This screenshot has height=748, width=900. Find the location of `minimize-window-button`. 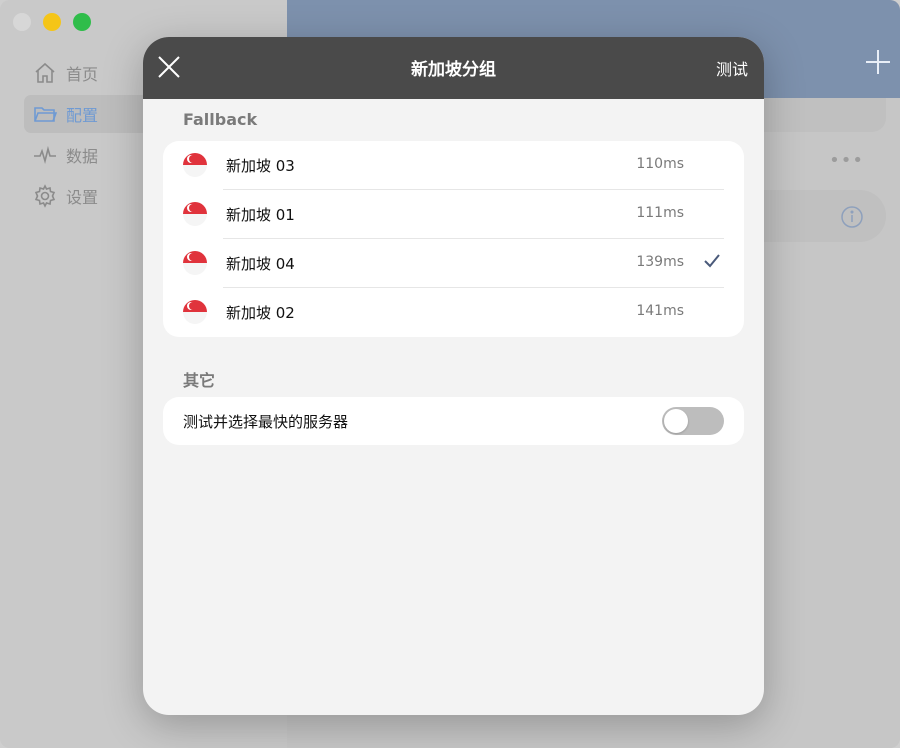

minimize-window-button is located at coordinates (52, 22).